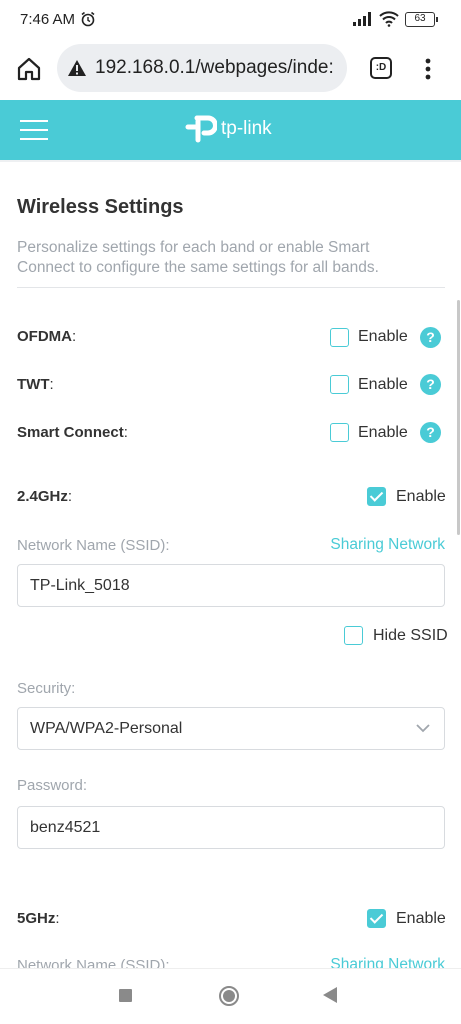 The width and height of the screenshot is (461, 1024). Describe the element at coordinates (353, 635) in the screenshot. I see `hide-ssid-checkbox-24ghz` at that location.